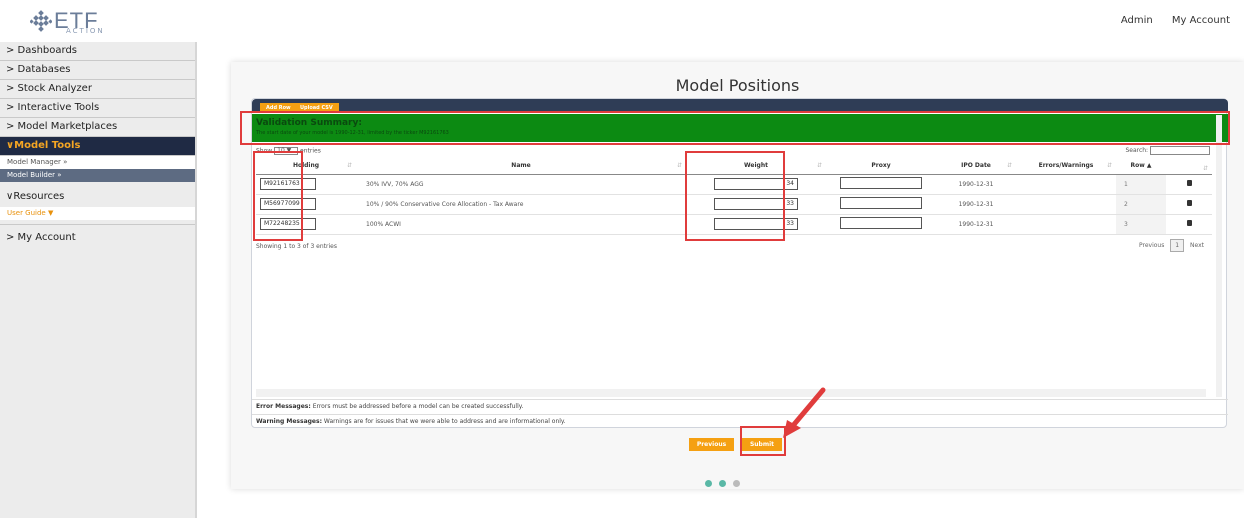 The image size is (1244, 518). Describe the element at coordinates (735, 128) in the screenshot. I see `validation-highlight` at that location.